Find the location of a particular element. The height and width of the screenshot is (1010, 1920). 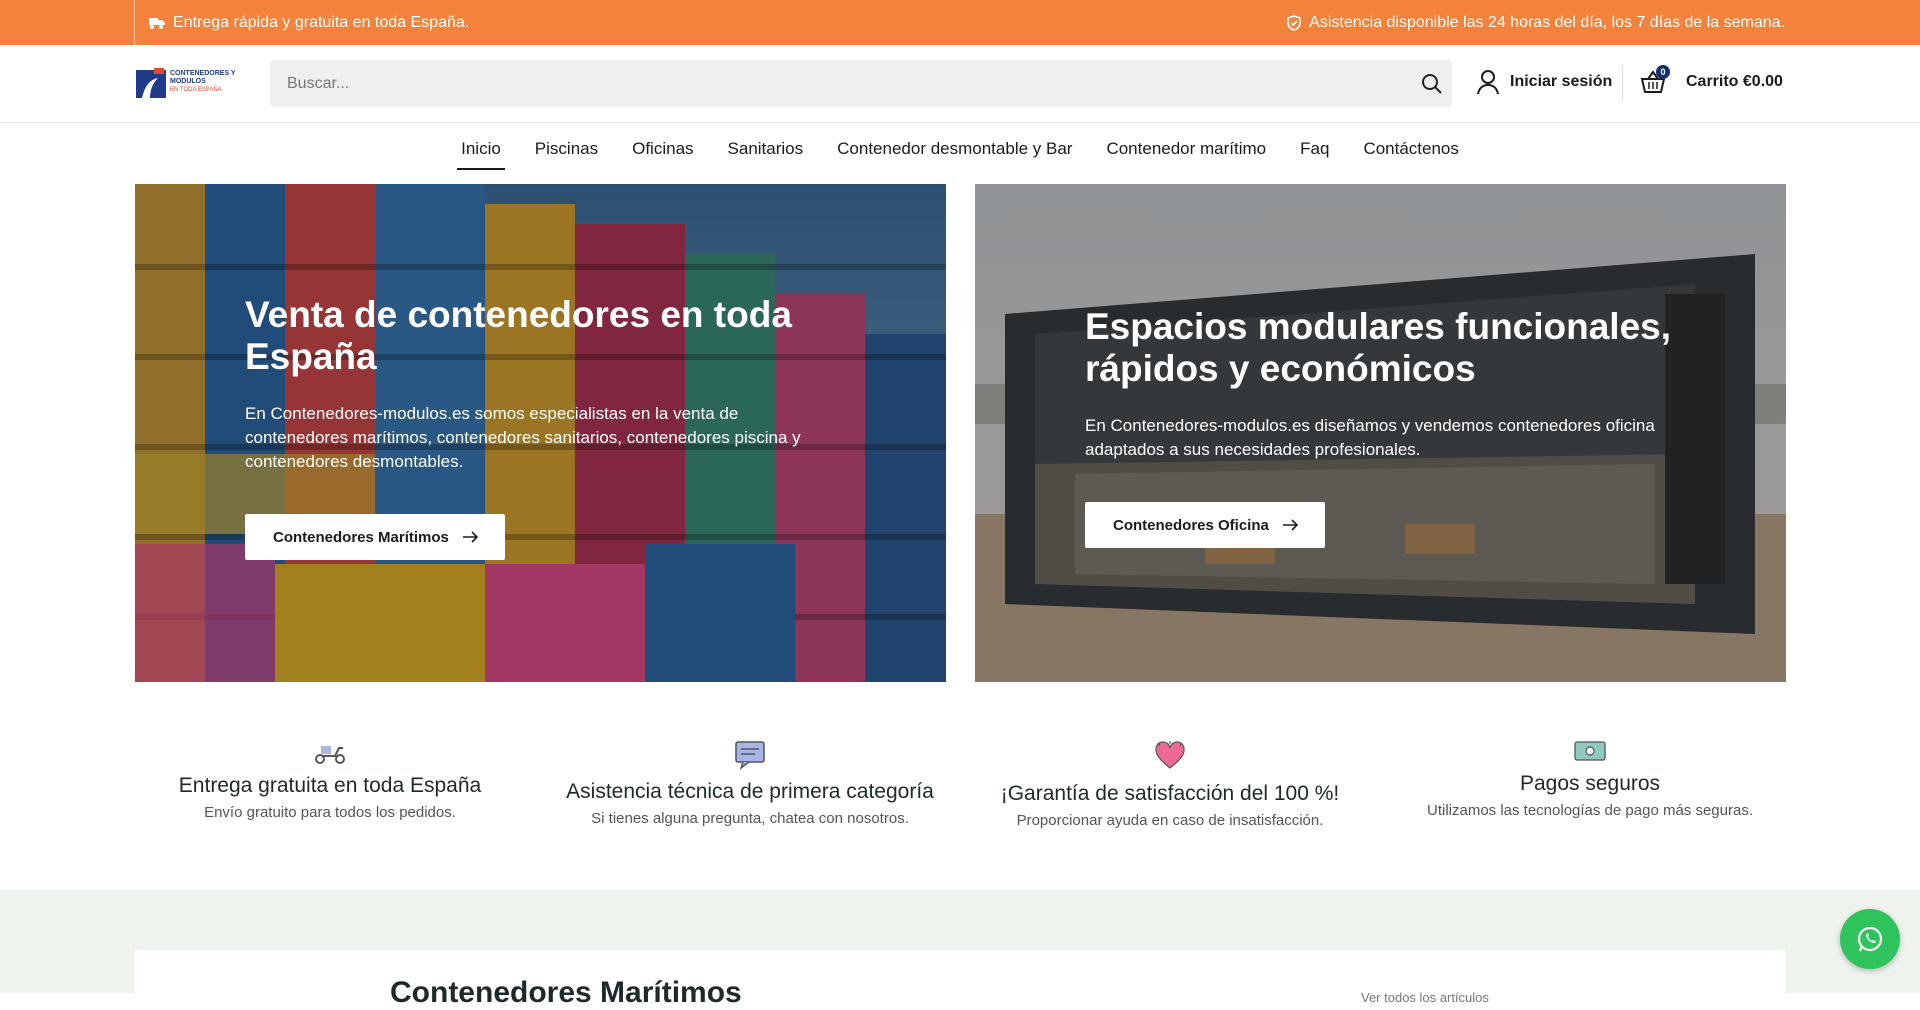

maritime-containers-button: Contenedores Marítimos is located at coordinates (375, 537).